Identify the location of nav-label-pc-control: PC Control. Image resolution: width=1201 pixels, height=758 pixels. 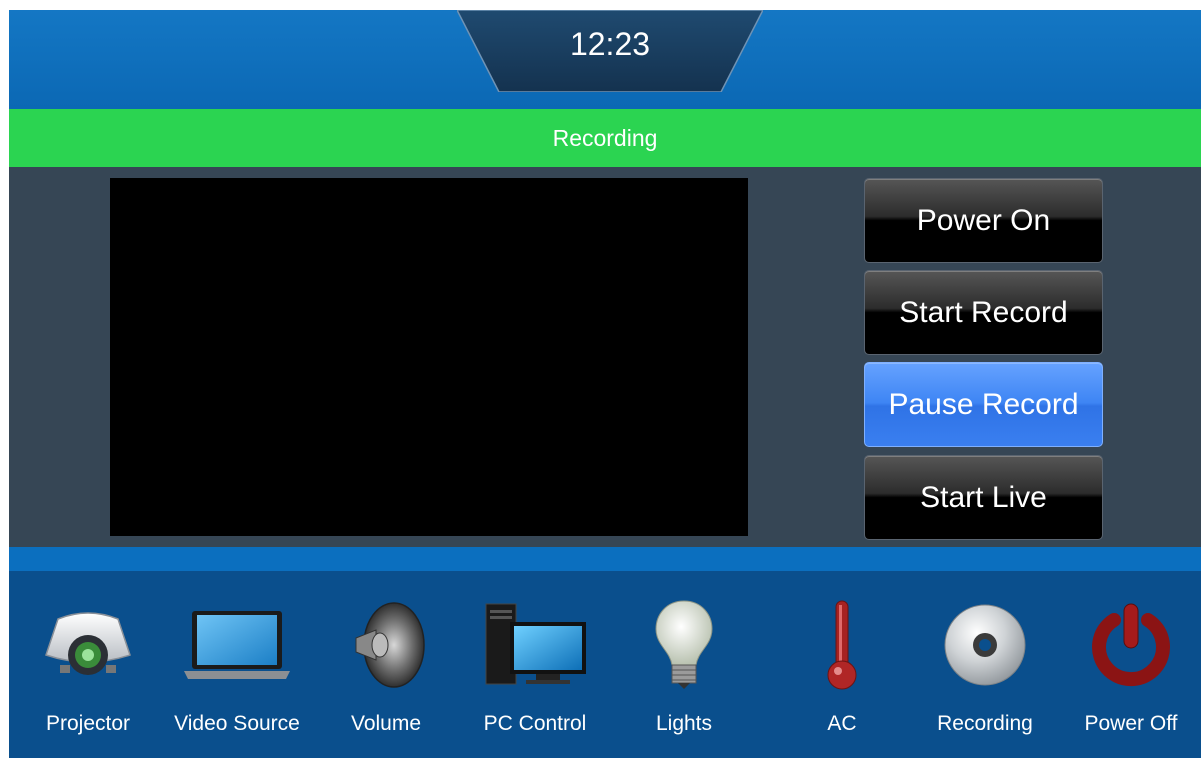
(535, 723).